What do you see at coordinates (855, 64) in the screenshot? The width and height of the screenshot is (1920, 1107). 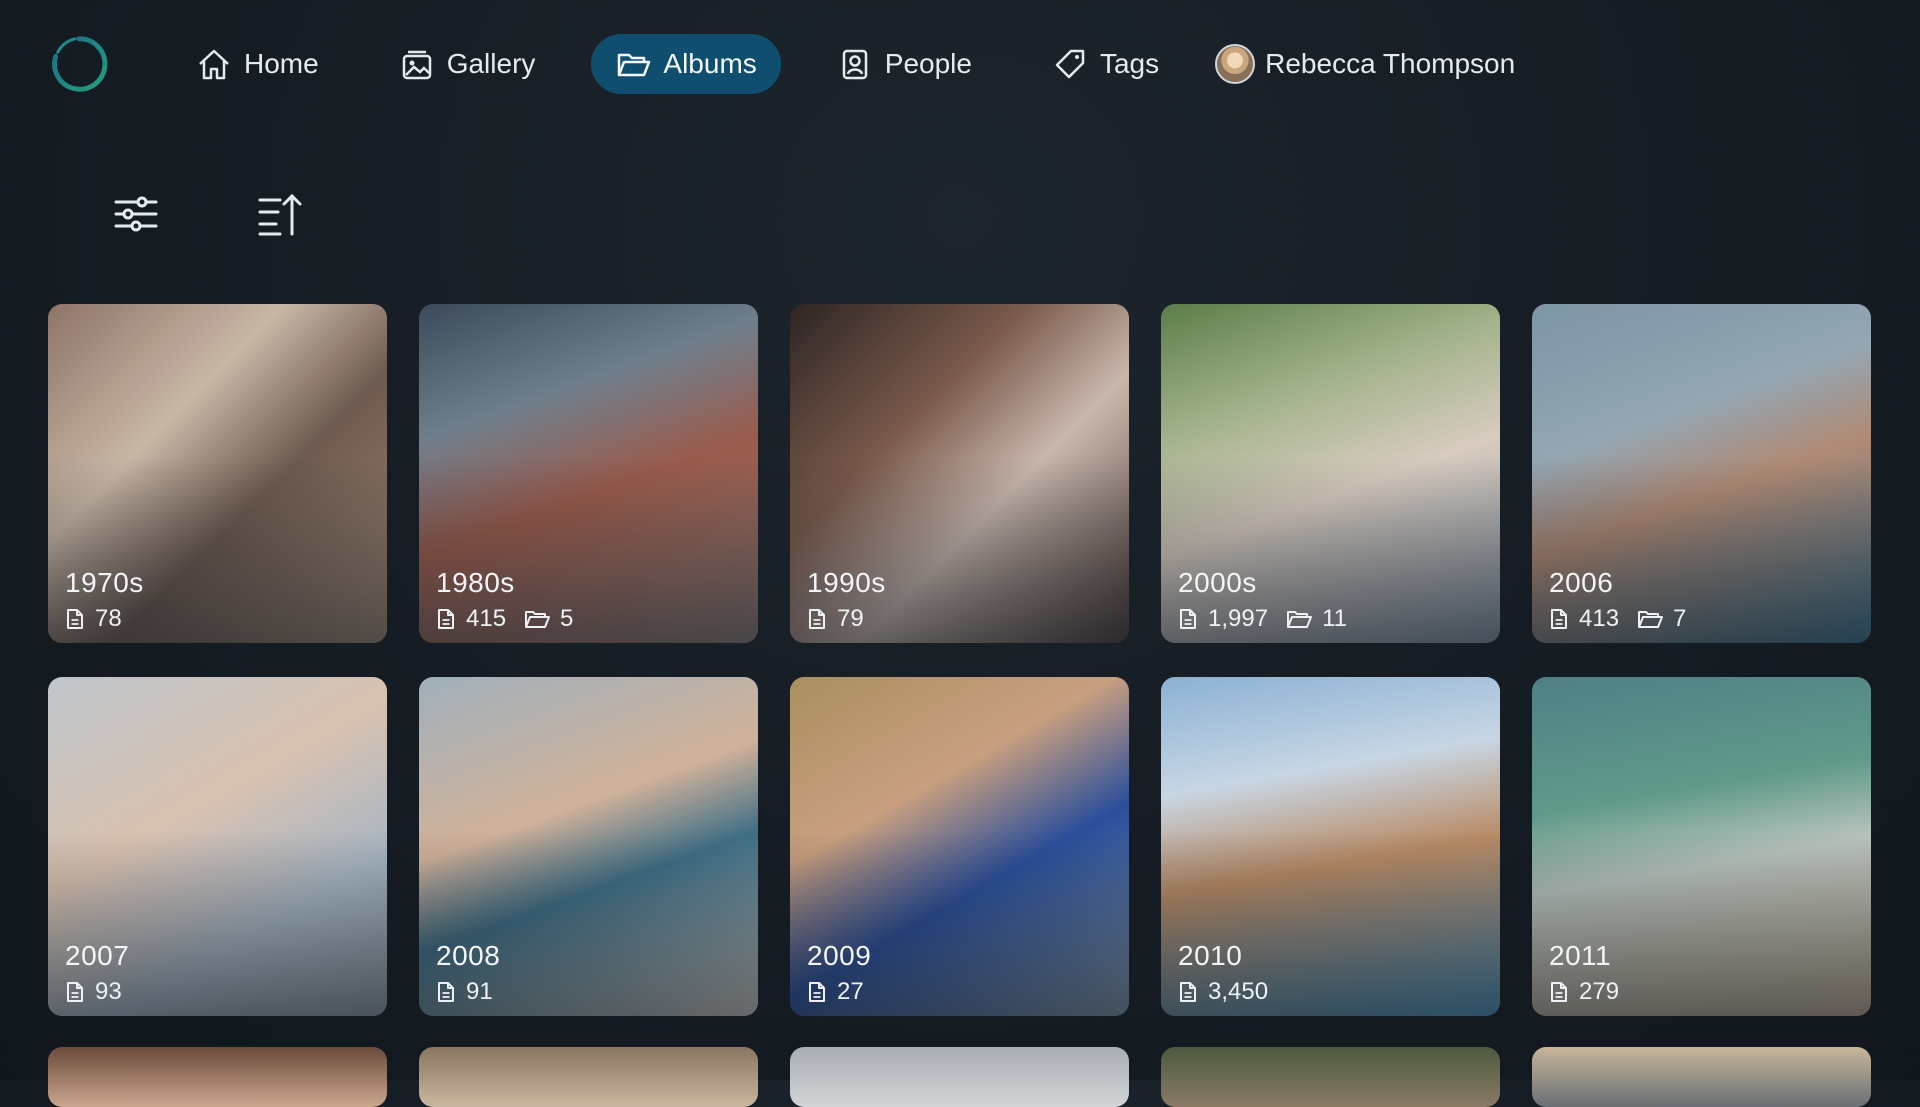 I see `person-icon` at bounding box center [855, 64].